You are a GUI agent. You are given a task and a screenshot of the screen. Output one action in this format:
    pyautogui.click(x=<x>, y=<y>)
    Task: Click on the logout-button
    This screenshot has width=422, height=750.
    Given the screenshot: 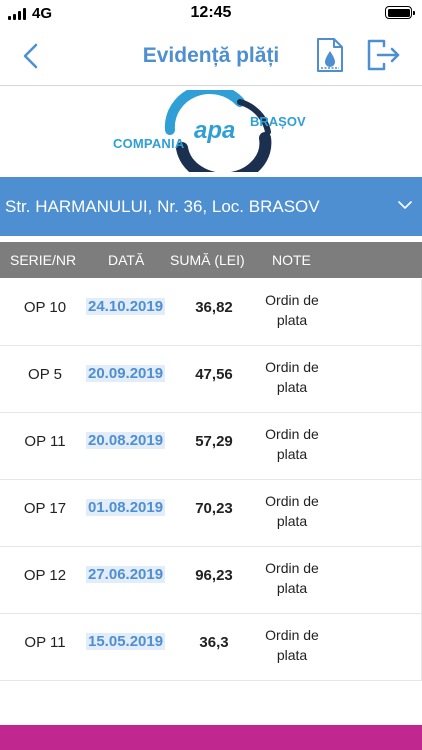 What is the action you would take?
    pyautogui.click(x=384, y=55)
    